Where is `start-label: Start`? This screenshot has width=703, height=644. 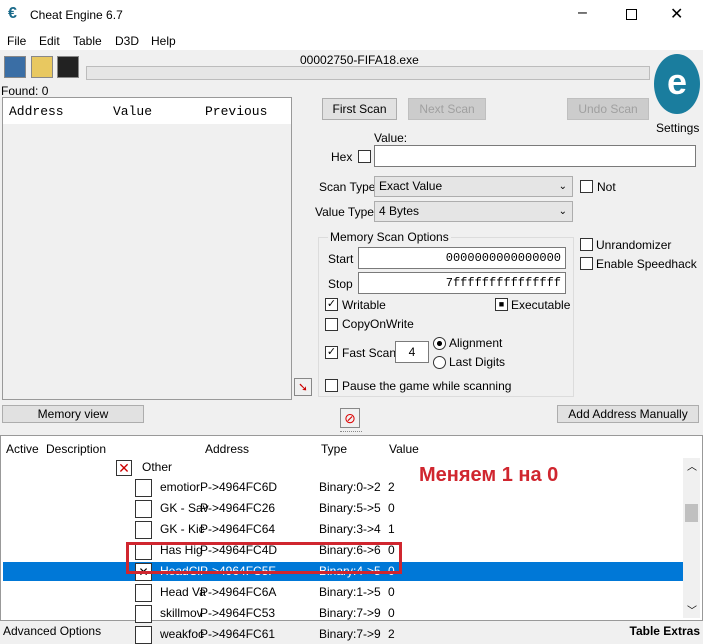
start-label: Start is located at coordinates (341, 259).